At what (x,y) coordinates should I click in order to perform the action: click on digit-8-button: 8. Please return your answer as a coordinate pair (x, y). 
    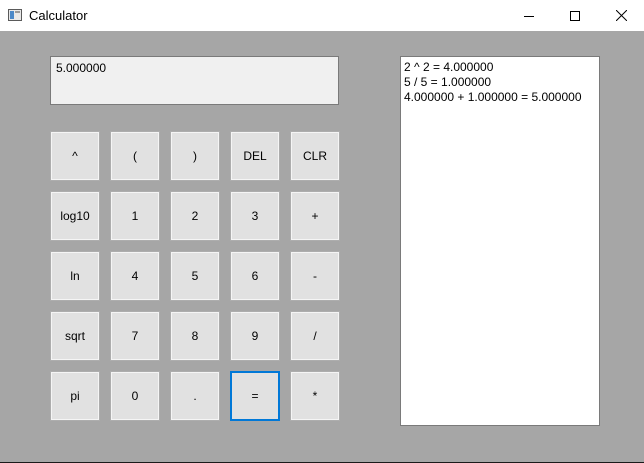
    Looking at the image, I should click on (195, 336).